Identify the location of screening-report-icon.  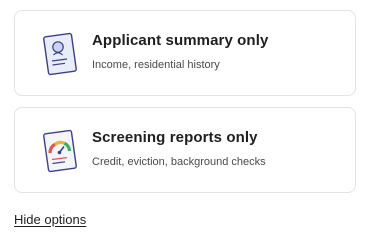
(60, 151).